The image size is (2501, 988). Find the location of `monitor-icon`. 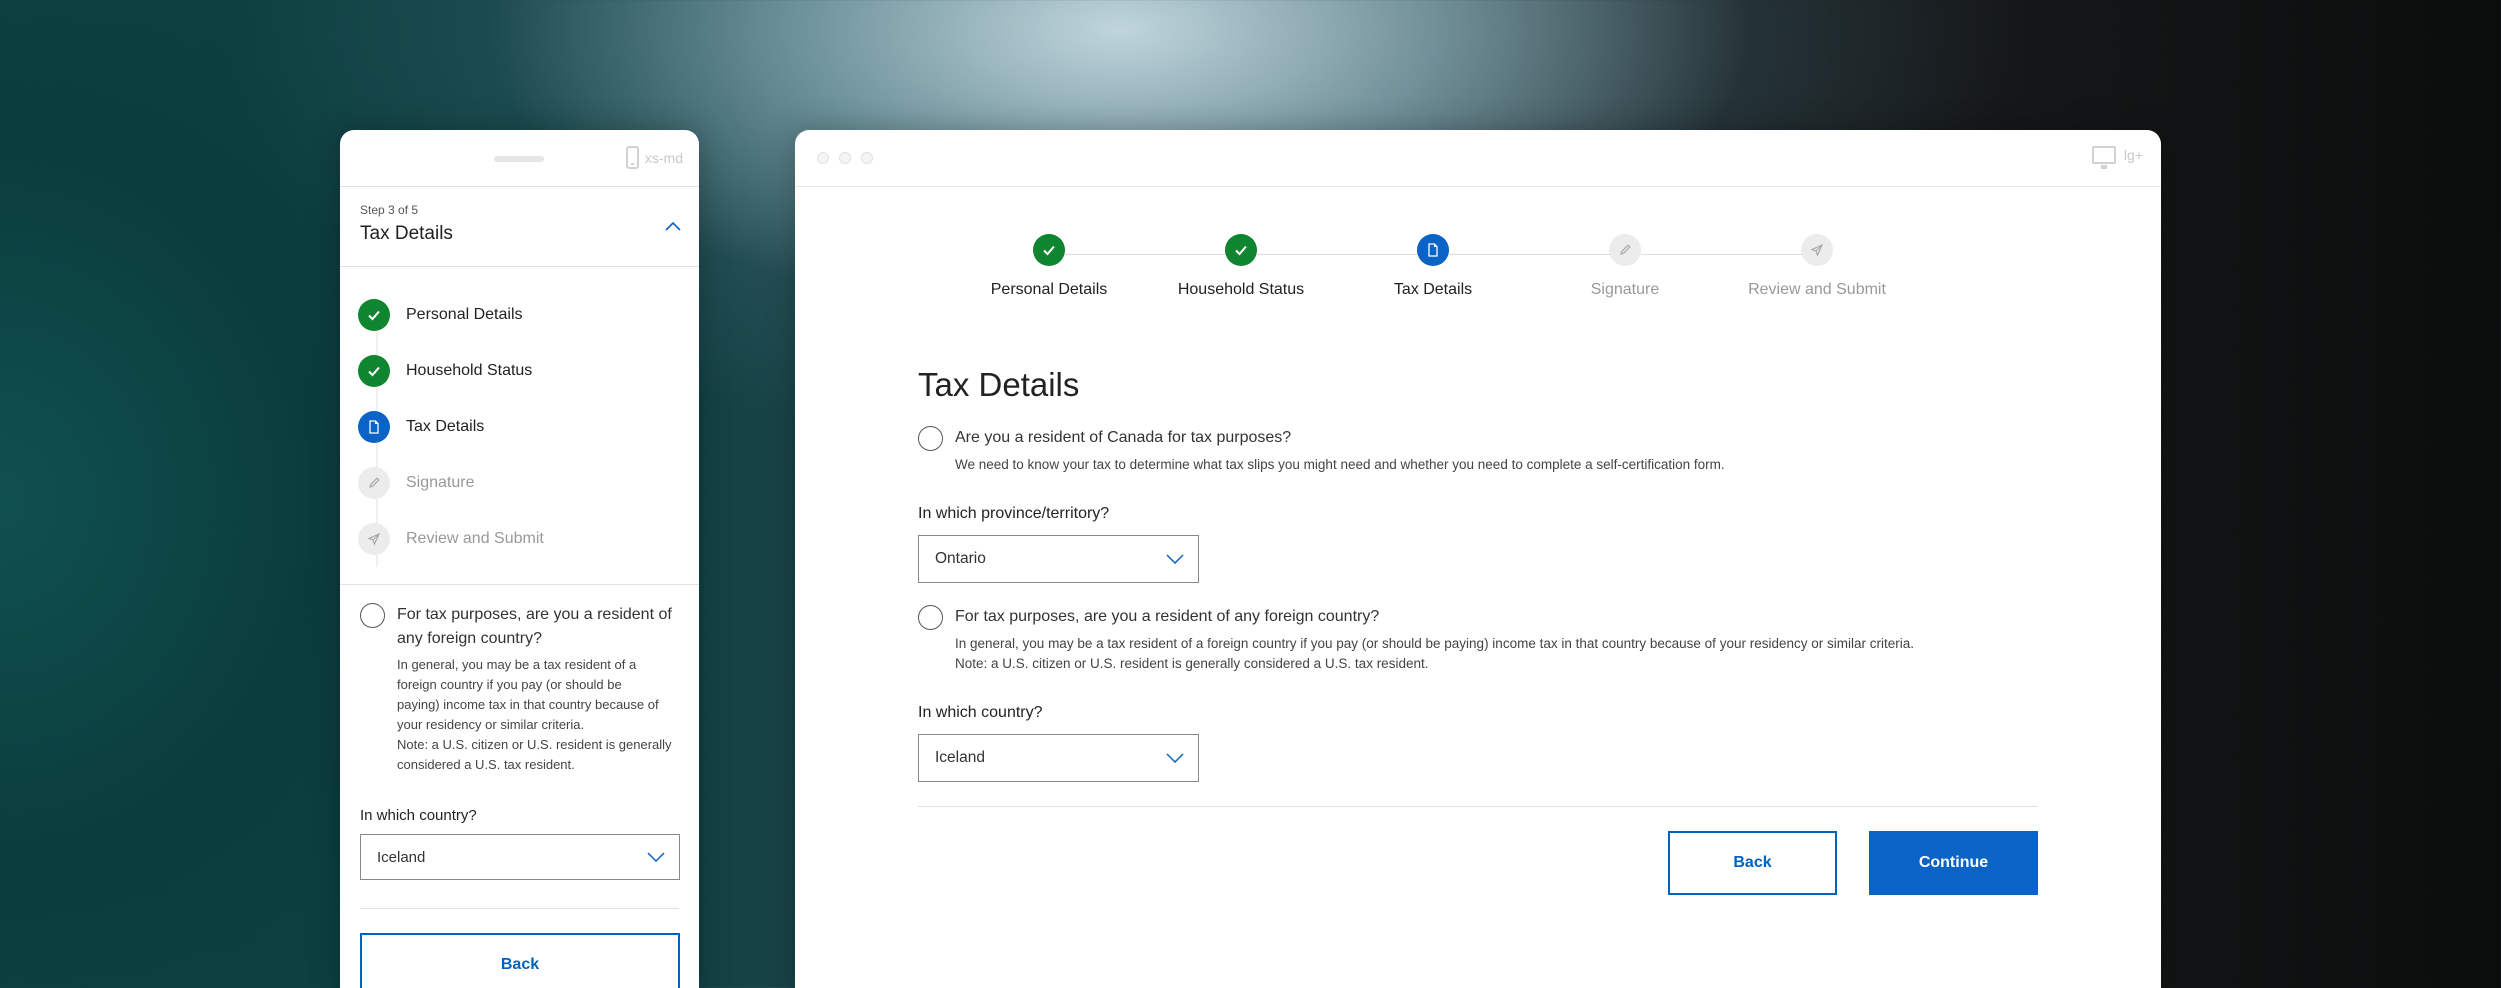

monitor-icon is located at coordinates (2103, 157).